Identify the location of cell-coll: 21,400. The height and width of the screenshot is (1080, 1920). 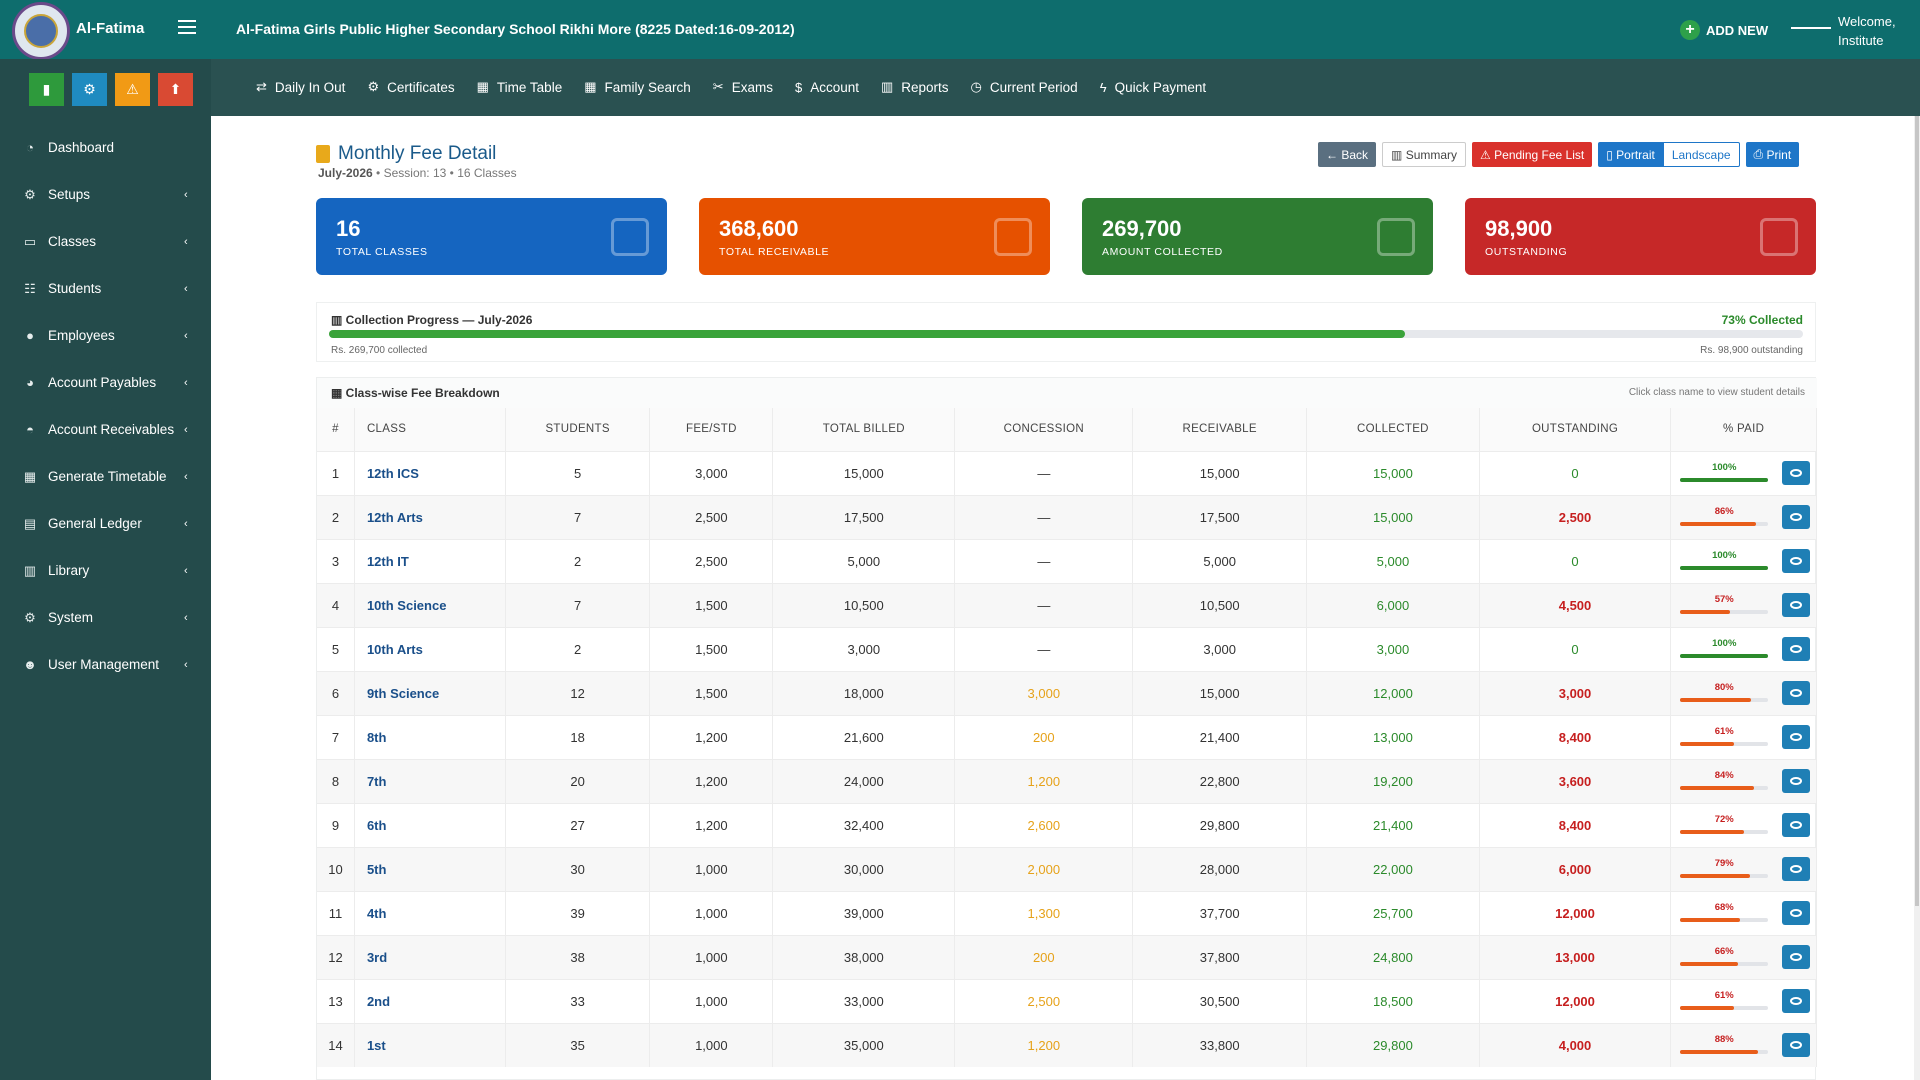
(1393, 824).